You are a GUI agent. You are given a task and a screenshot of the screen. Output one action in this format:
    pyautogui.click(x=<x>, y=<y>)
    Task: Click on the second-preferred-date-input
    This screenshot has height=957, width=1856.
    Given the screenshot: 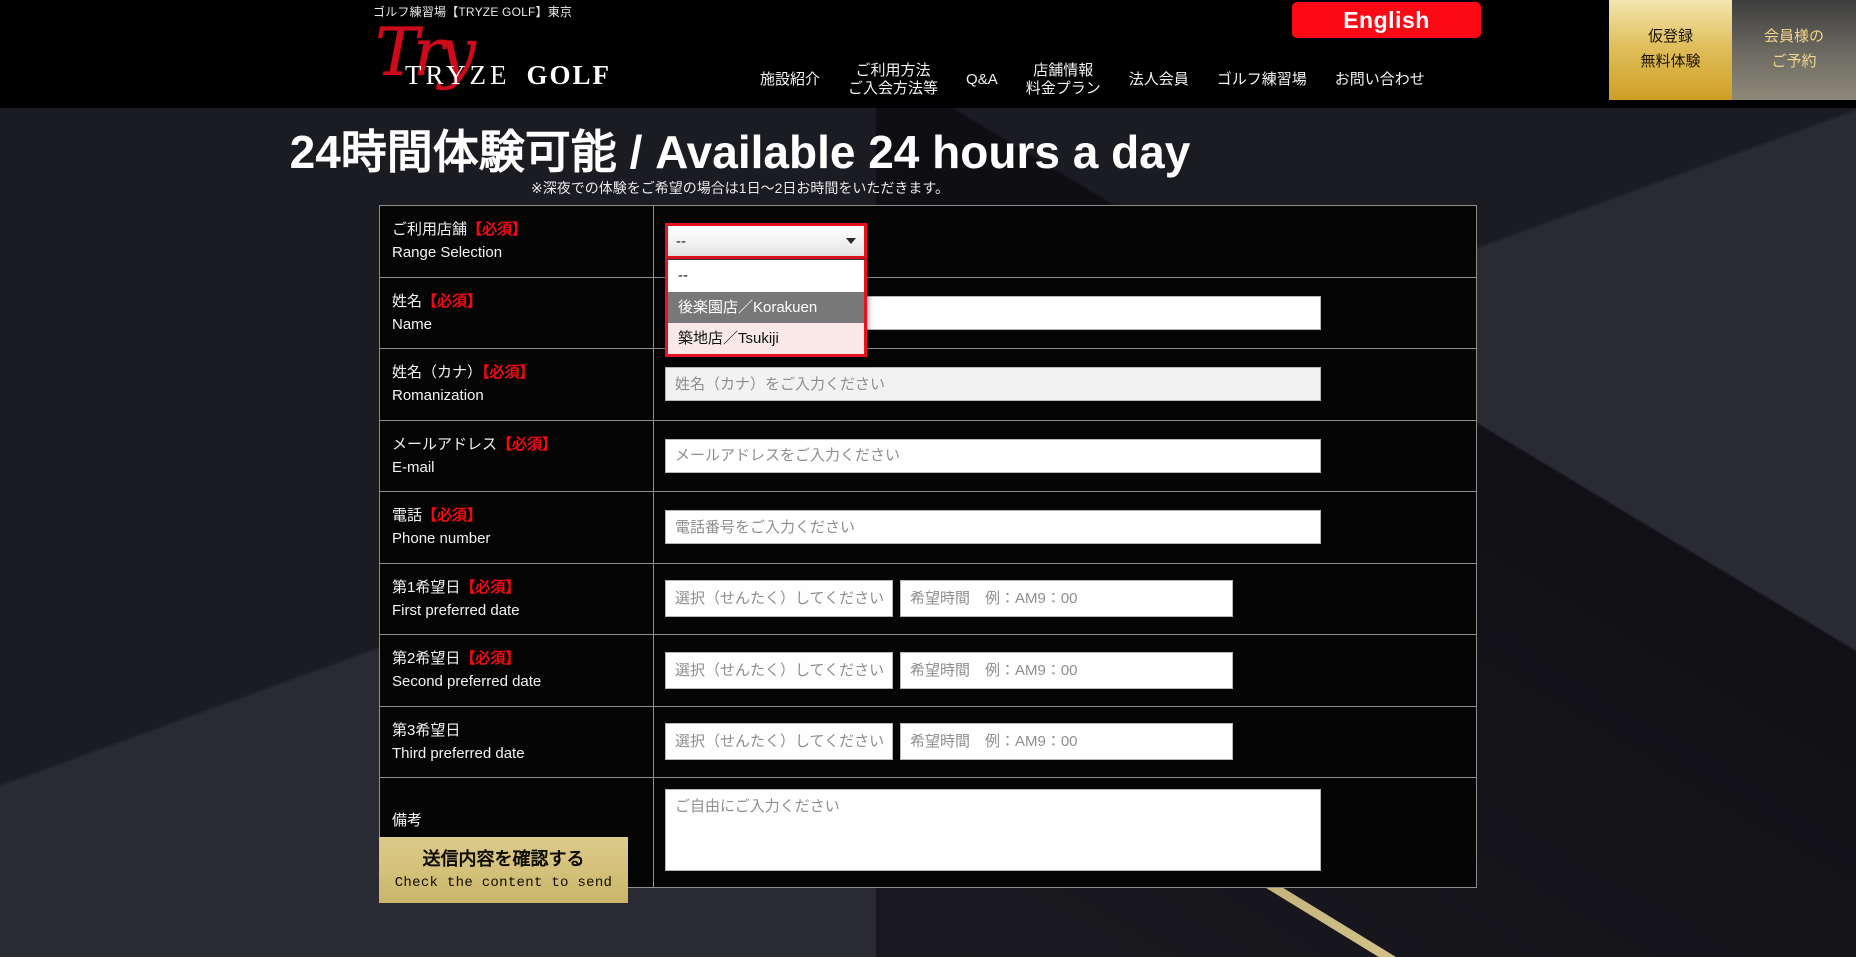 What is the action you would take?
    pyautogui.click(x=779, y=670)
    